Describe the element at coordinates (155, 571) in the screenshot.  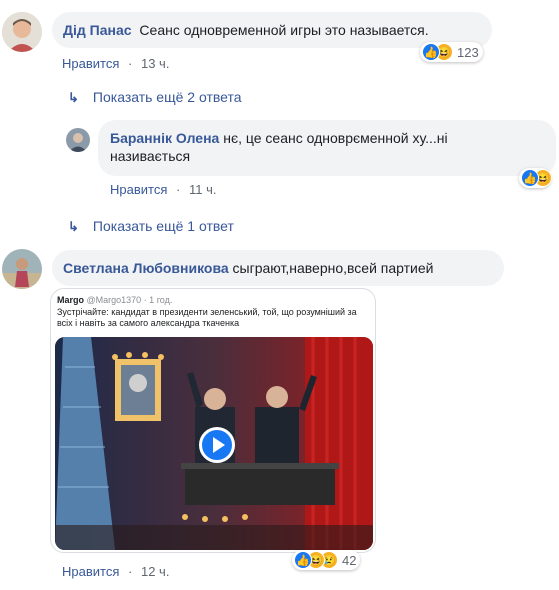
I see `comment-time: 12 ч.` at that location.